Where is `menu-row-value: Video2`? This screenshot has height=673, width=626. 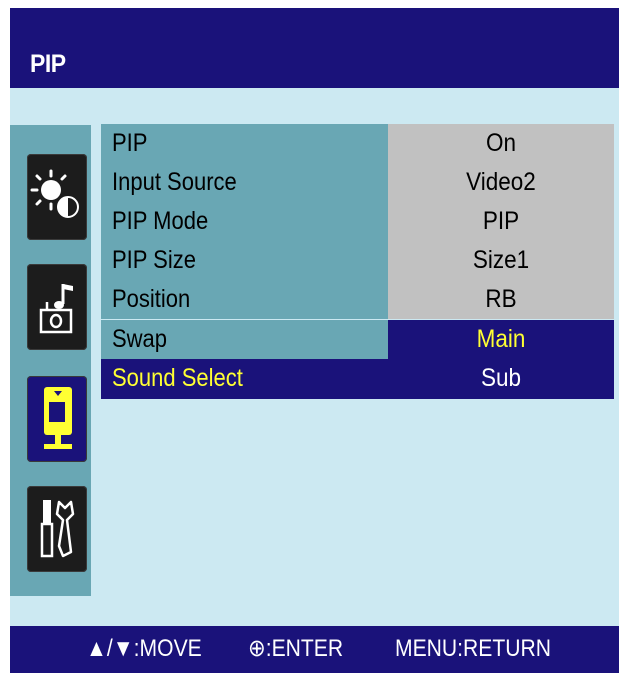 menu-row-value: Video2 is located at coordinates (501, 182).